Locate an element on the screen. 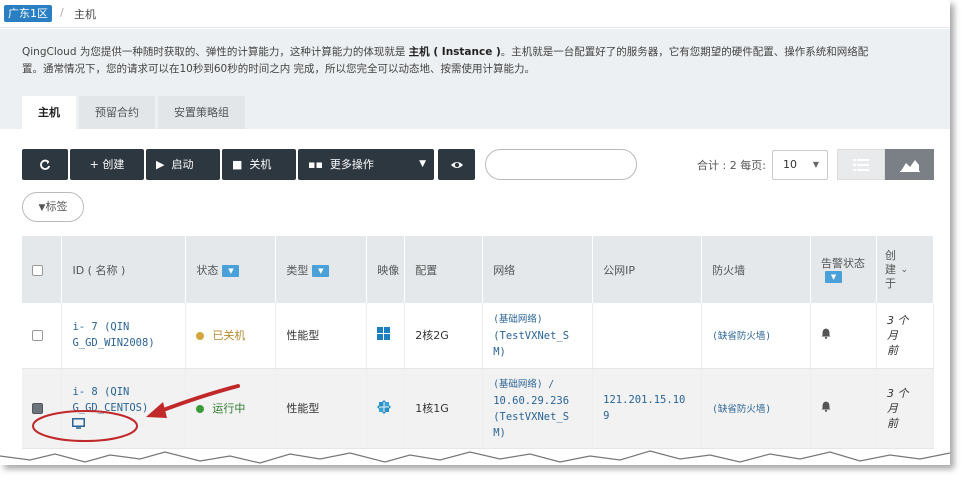 This screenshot has width=962, height=477. area-chart-icon is located at coordinates (909, 165).